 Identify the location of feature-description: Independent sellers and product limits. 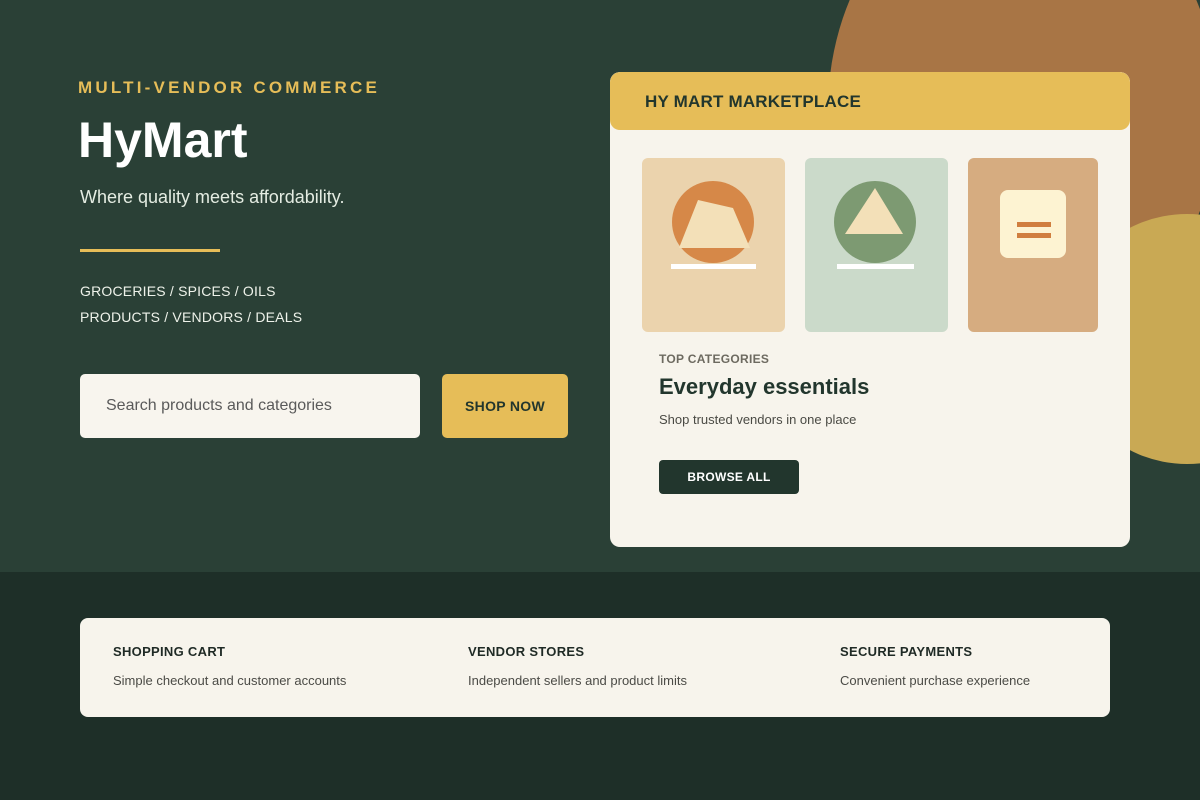
(577, 680).